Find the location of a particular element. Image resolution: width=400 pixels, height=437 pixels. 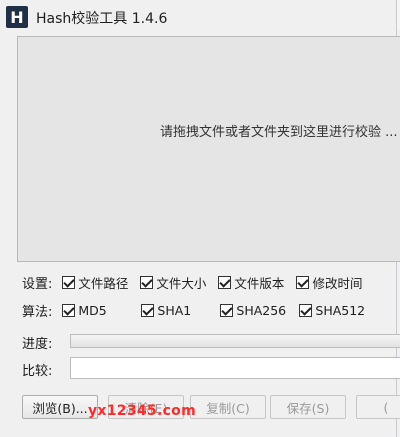

algorithm-row: 算法: MD5 SHA1 SHA256 SHA512 is located at coordinates (193, 310).